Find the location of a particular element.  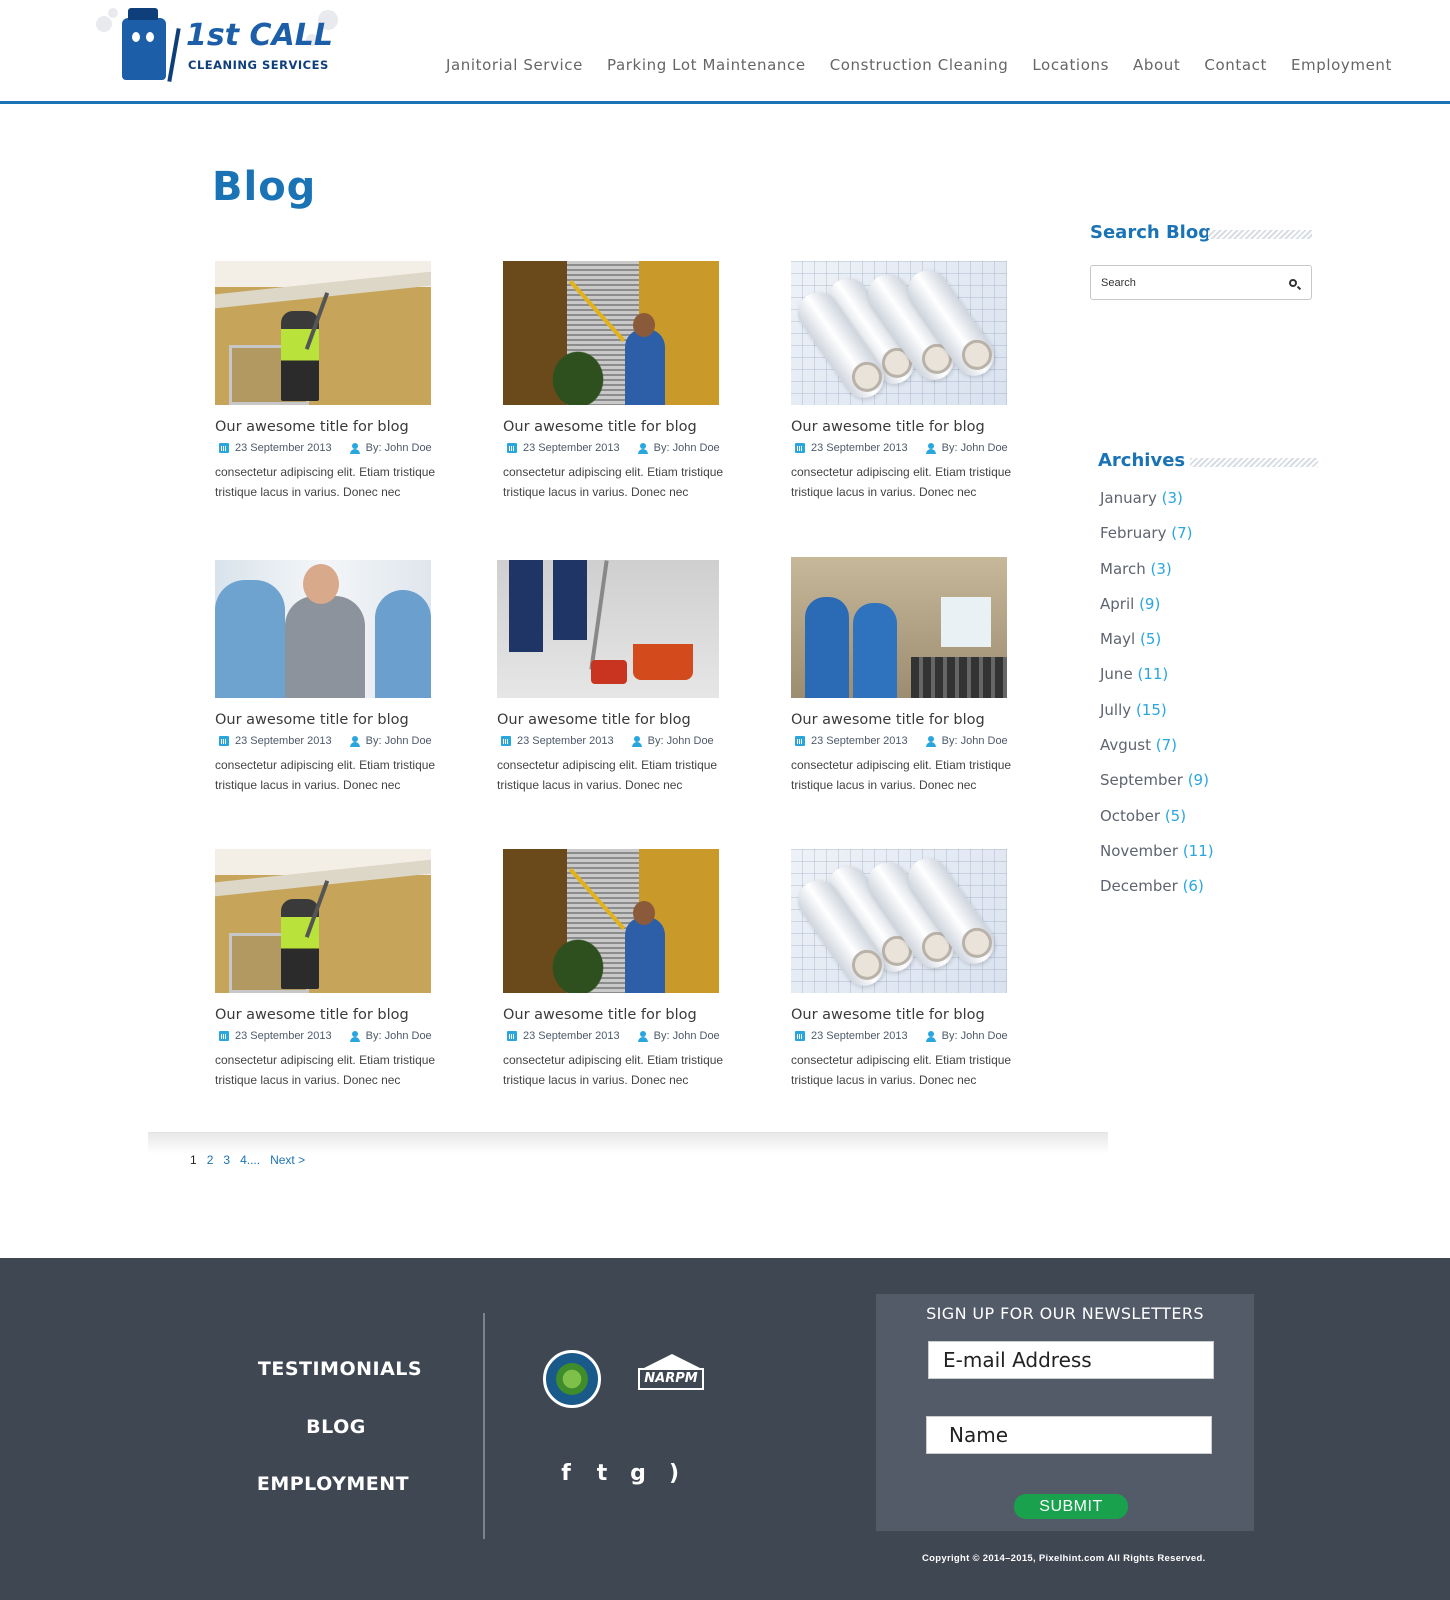

archive-month: December is located at coordinates (1139, 886).